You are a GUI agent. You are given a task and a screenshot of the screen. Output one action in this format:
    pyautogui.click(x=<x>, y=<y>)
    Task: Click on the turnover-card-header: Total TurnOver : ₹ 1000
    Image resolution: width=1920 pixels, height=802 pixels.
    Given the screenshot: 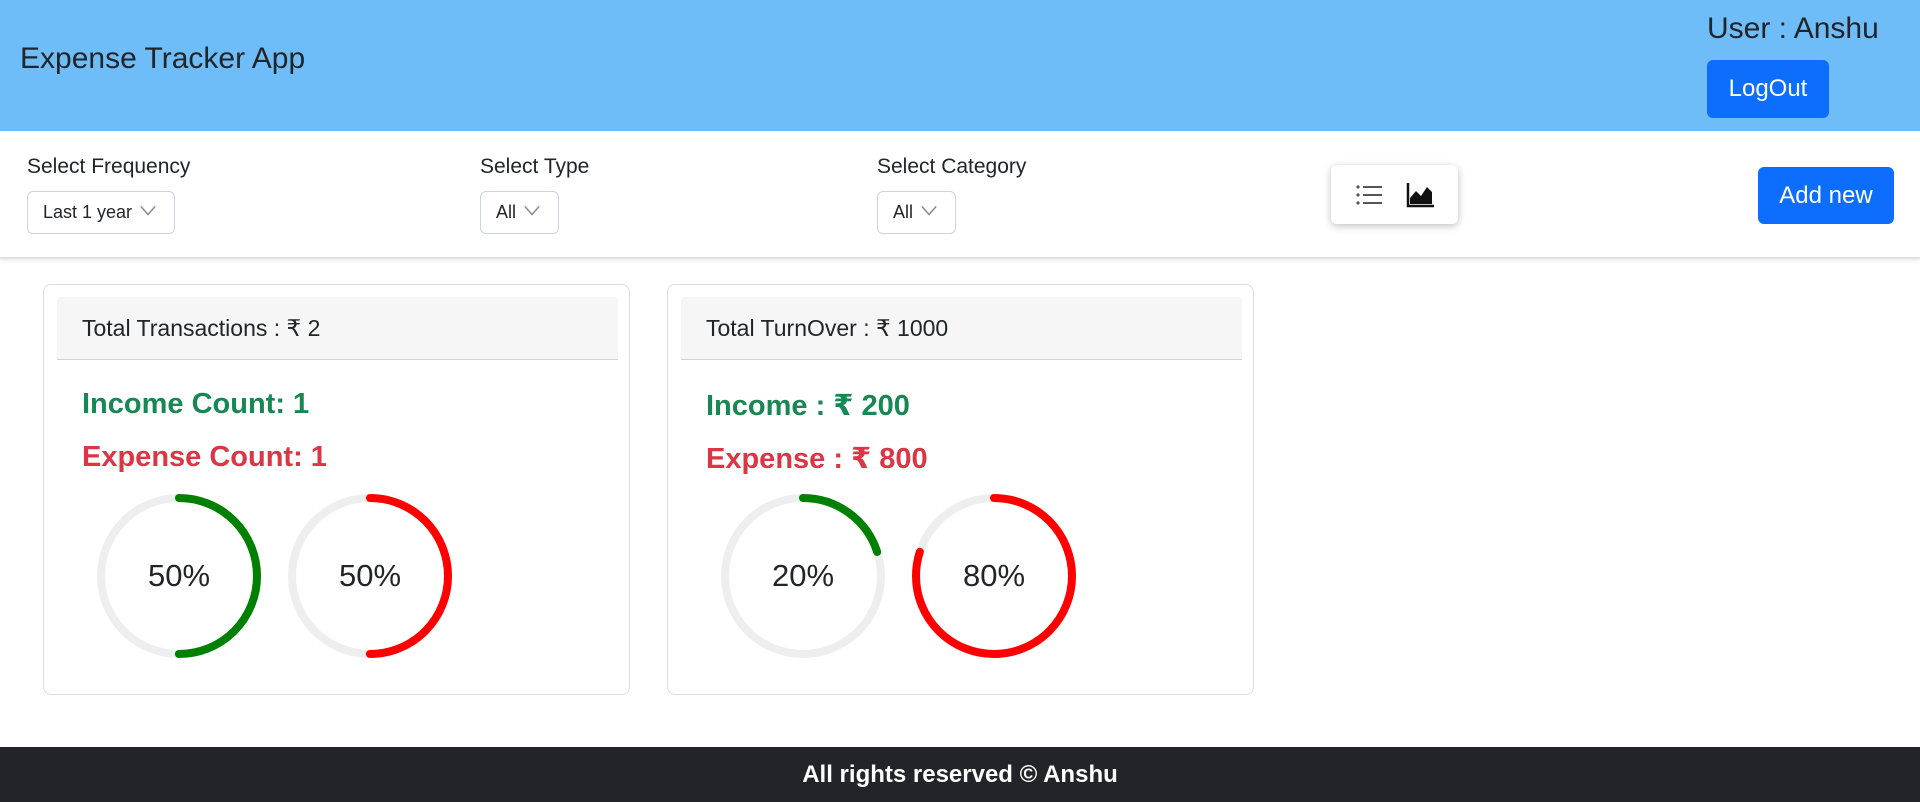 What is the action you would take?
    pyautogui.click(x=961, y=328)
    